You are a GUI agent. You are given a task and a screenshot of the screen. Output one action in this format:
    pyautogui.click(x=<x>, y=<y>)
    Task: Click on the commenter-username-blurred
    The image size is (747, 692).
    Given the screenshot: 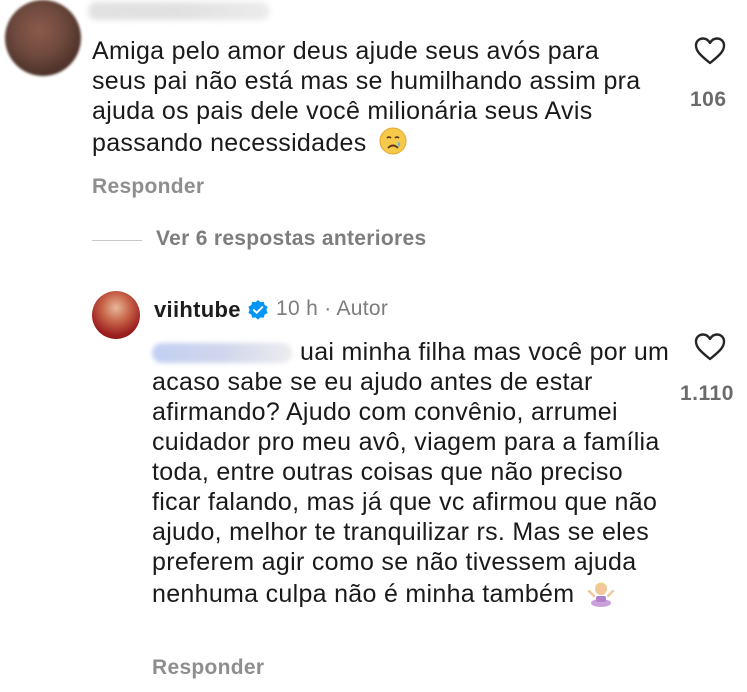 What is the action you would take?
    pyautogui.click(x=179, y=11)
    